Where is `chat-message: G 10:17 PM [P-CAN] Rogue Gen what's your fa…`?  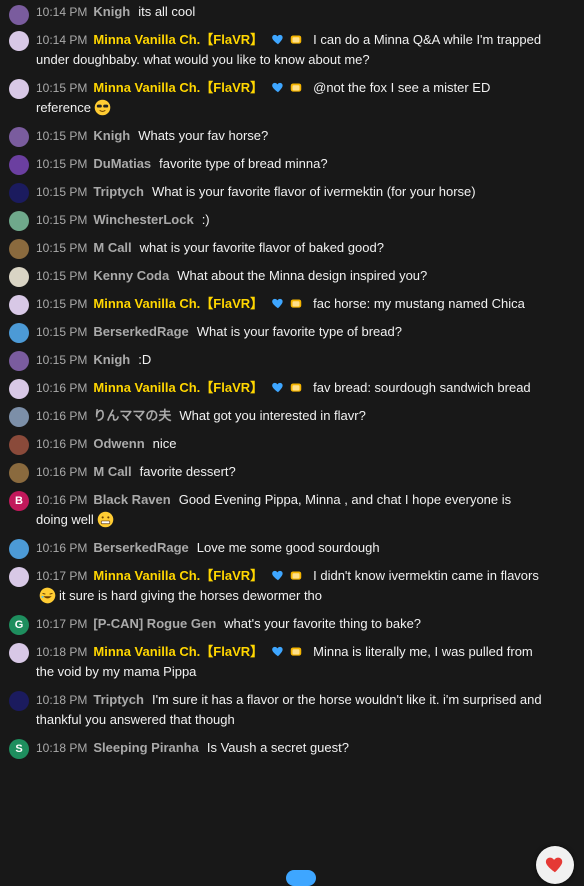 chat-message: G 10:17 PM [P-CAN] Rogue Gen what's your fa… is located at coordinates (292, 624).